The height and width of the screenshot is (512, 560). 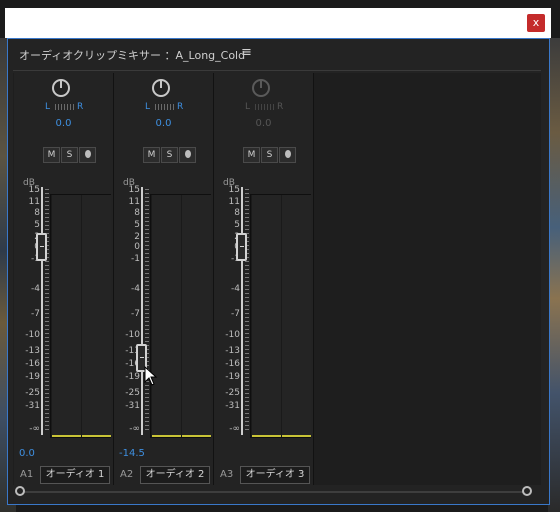 What do you see at coordinates (132, 453) in the screenshot?
I see `volume-value: -14.5` at bounding box center [132, 453].